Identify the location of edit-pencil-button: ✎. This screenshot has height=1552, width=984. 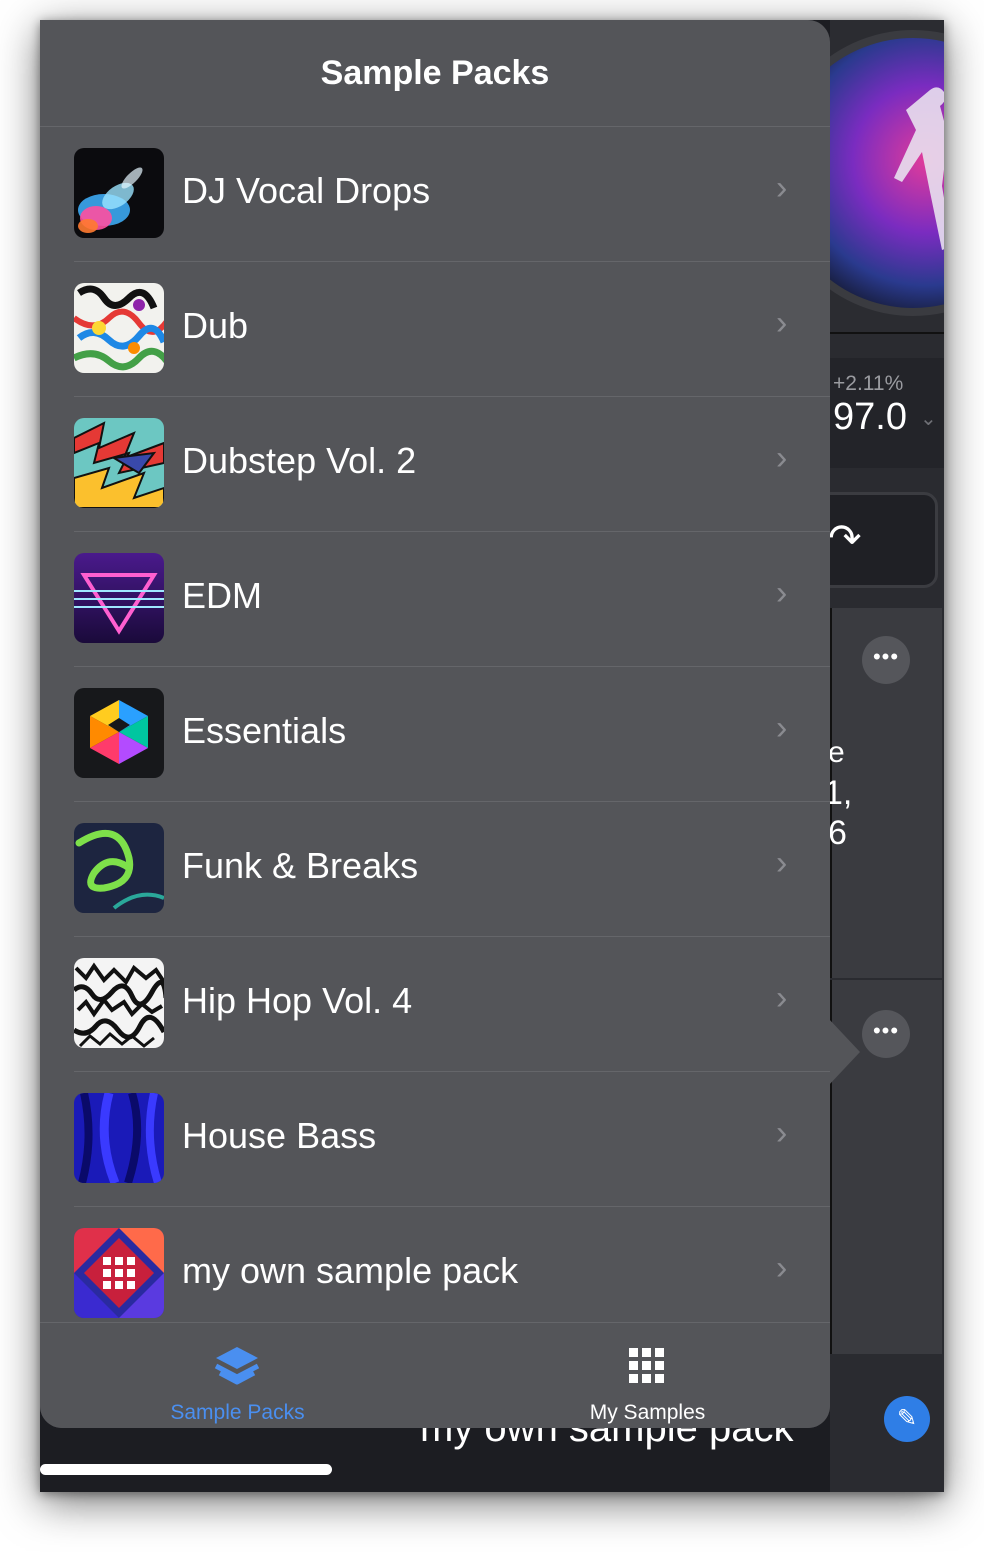
(907, 1419).